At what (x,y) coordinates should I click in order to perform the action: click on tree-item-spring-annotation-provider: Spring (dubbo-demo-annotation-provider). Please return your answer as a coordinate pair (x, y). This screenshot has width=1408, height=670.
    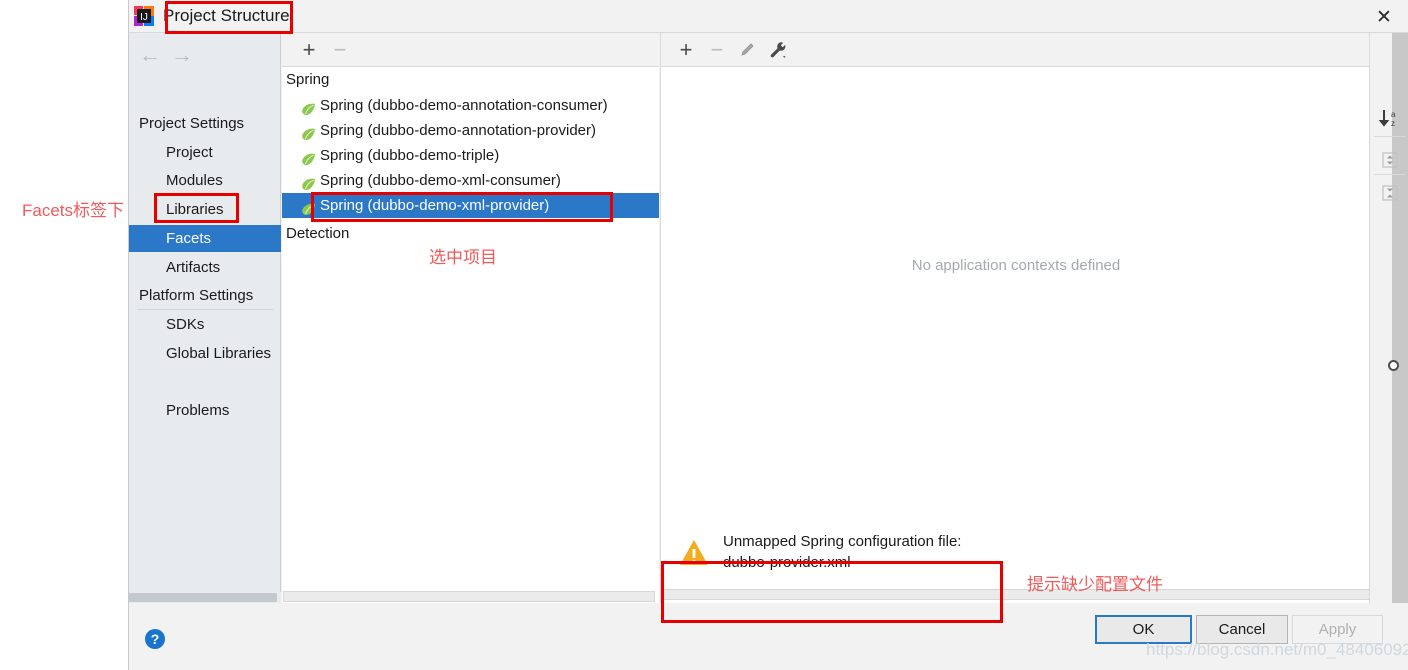
    Looking at the image, I should click on (470, 130).